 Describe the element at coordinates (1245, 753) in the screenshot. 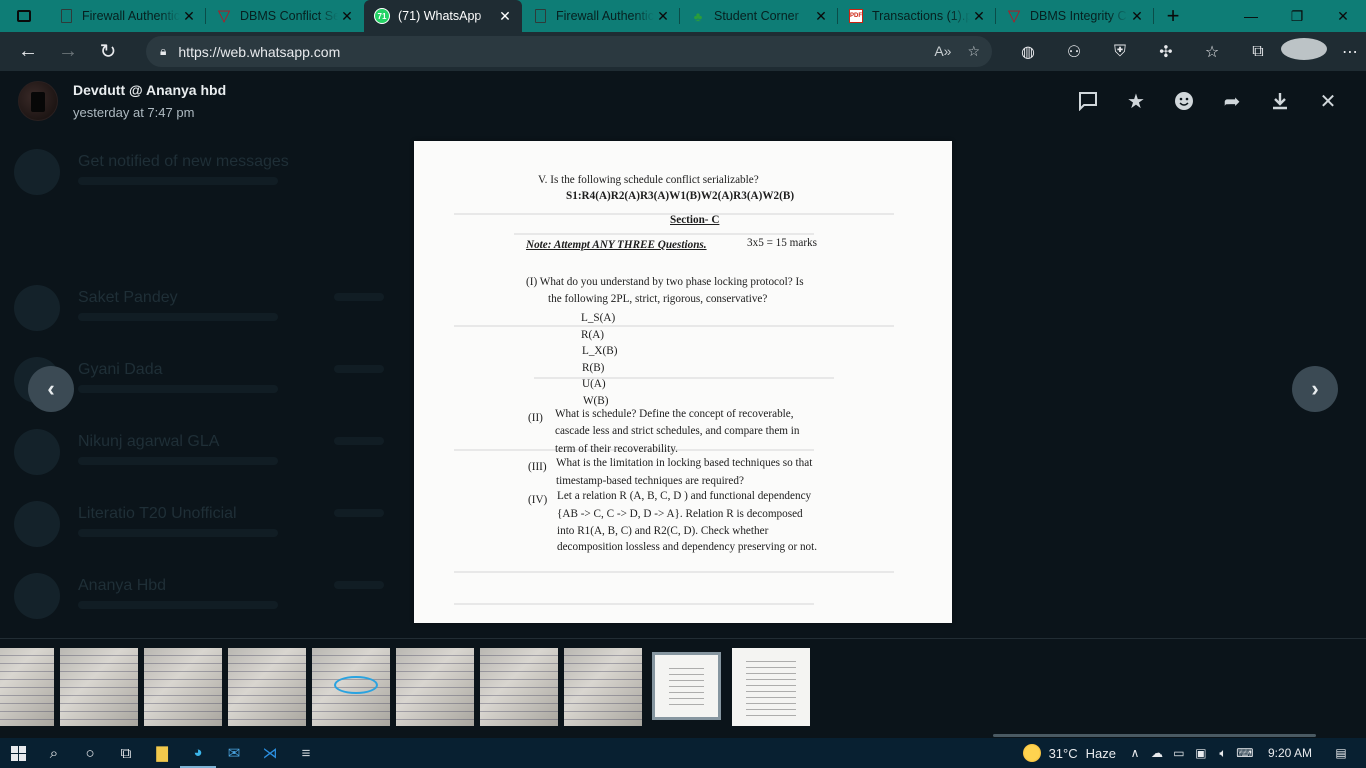

I see `keyboard-icon: ⌨` at that location.